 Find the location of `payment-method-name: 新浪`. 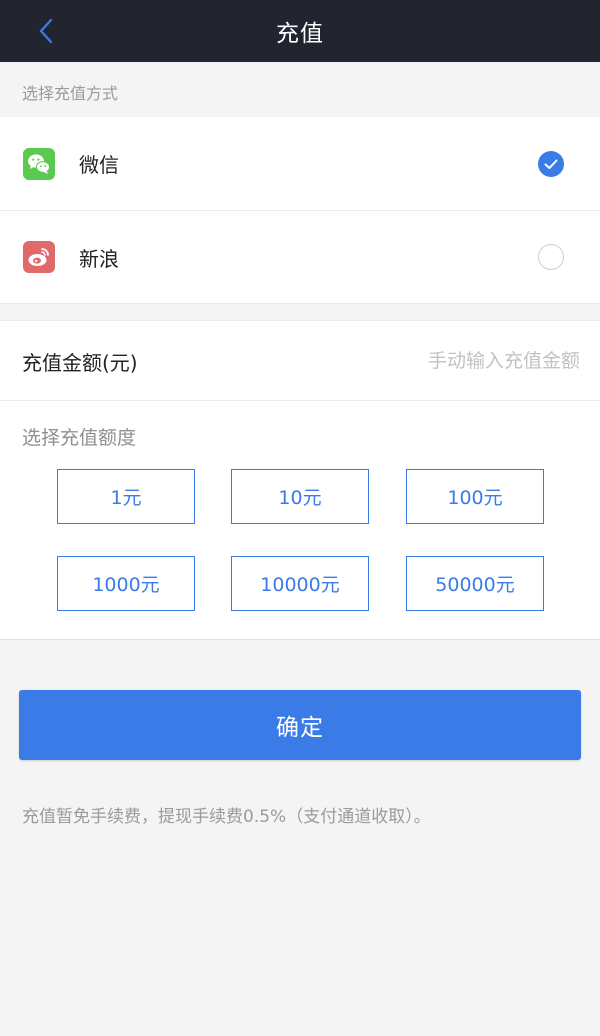

payment-method-name: 新浪 is located at coordinates (99, 258).